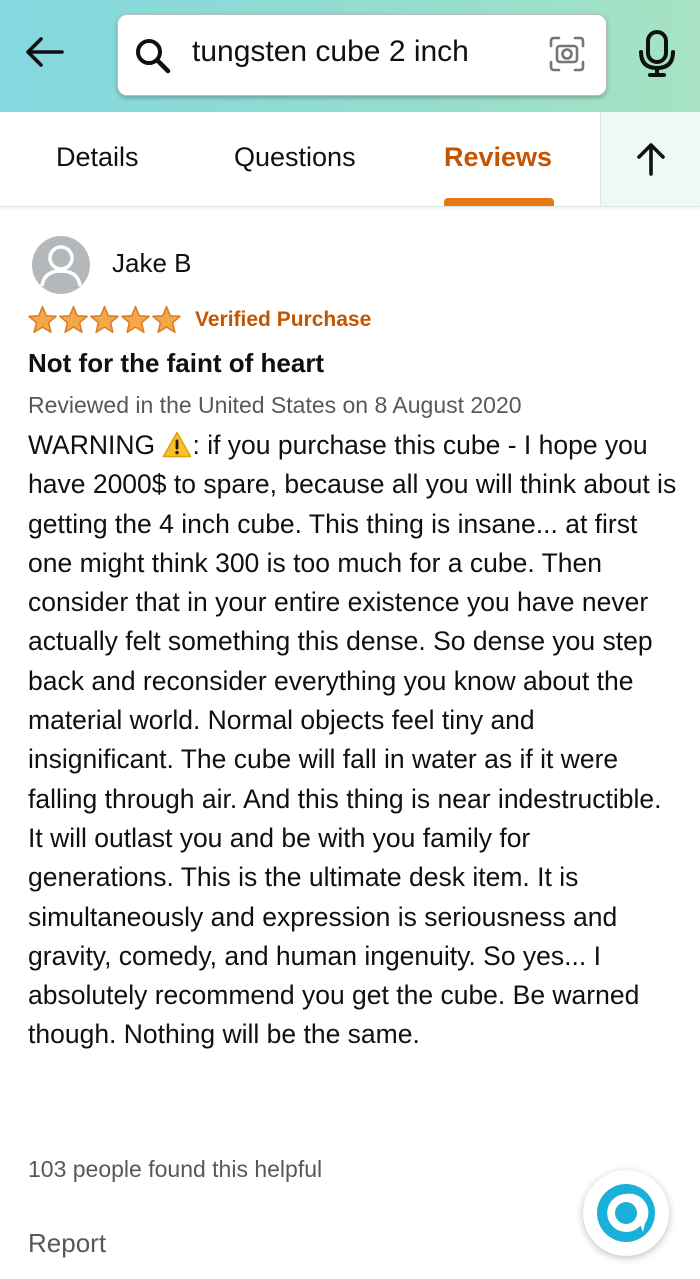  I want to click on avatar, so click(61, 265).